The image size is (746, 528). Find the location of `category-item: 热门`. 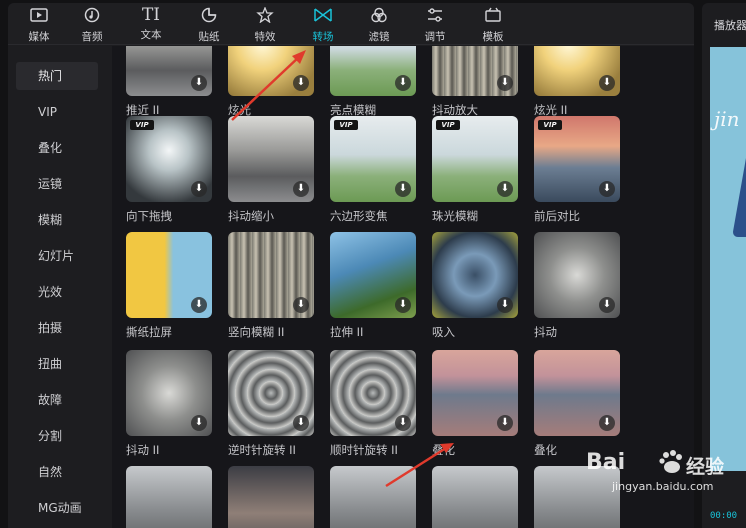

category-item: 热门 is located at coordinates (57, 76).